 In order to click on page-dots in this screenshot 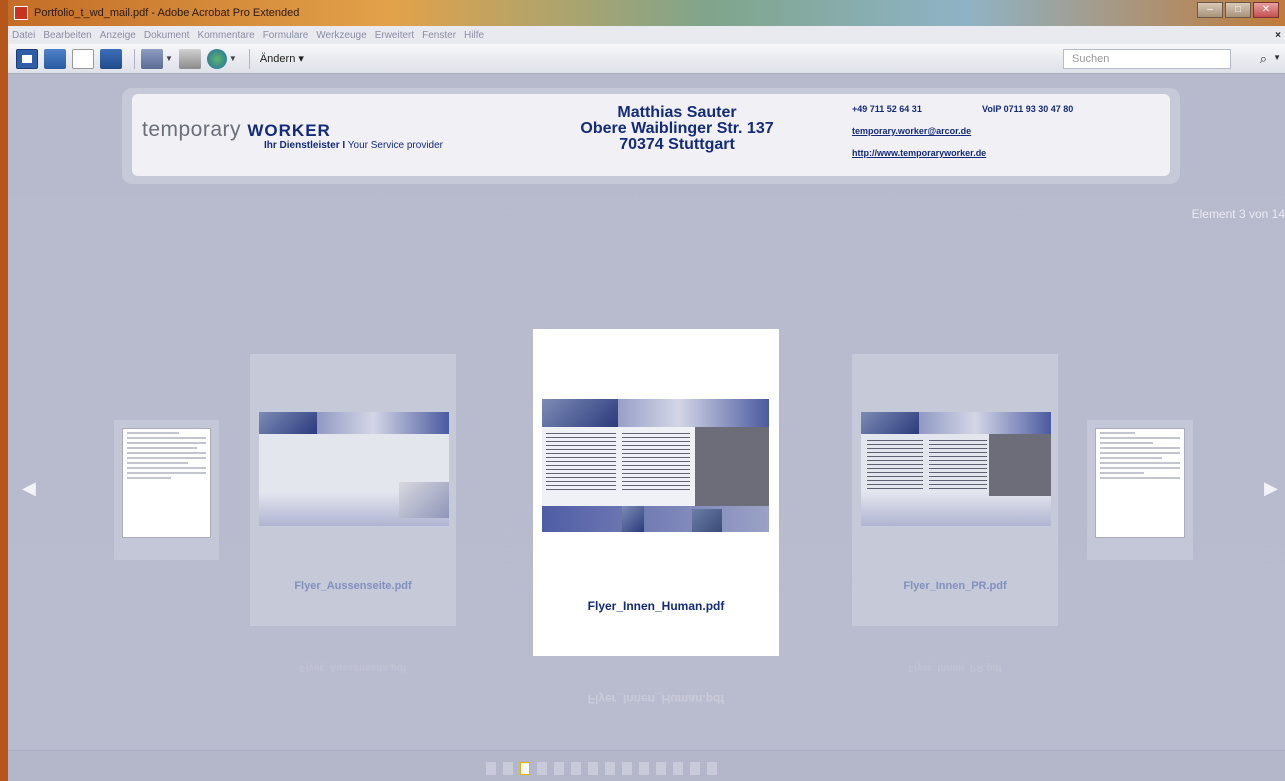, I will do `click(601, 768)`.